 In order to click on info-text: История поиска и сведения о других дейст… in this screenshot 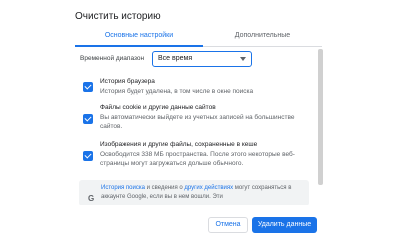, I will do `click(201, 193)`.